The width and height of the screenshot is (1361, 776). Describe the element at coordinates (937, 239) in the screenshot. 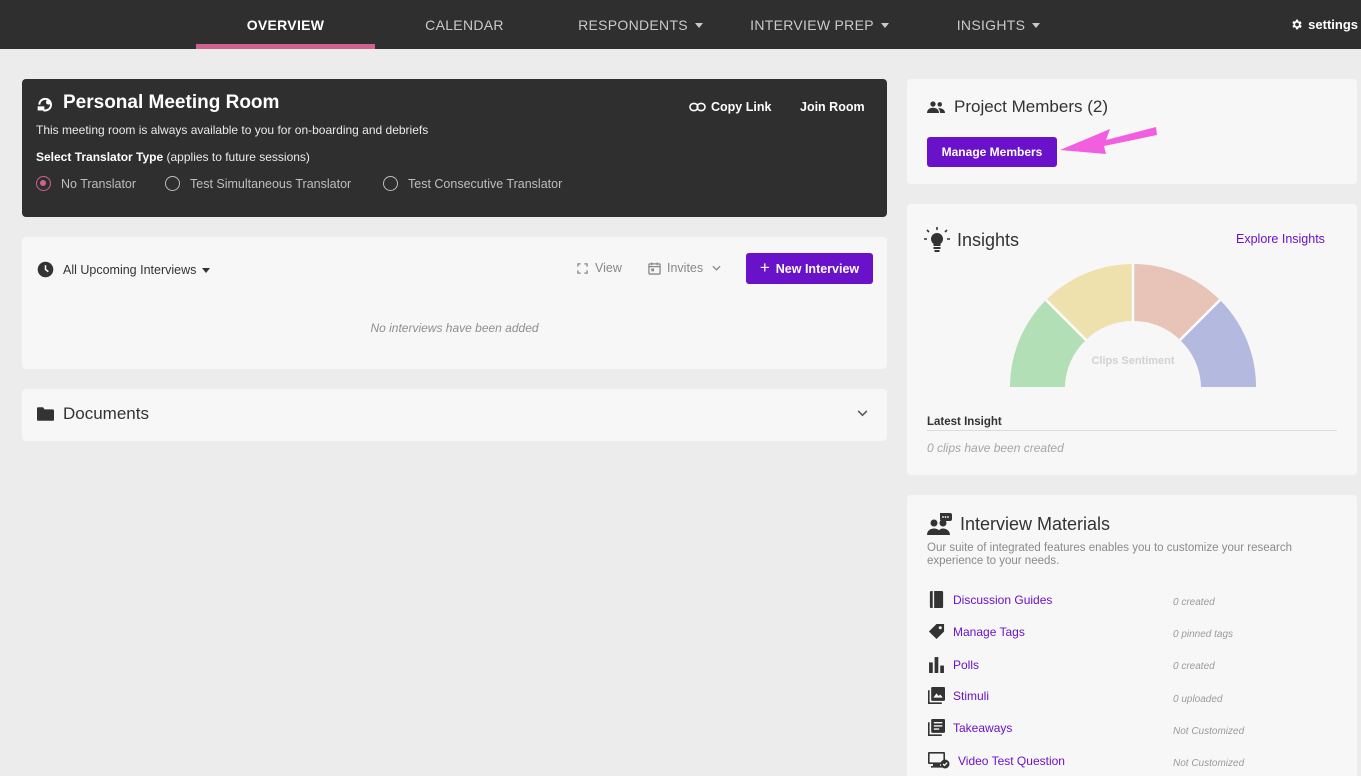

I see `lightbulb-icon` at that location.